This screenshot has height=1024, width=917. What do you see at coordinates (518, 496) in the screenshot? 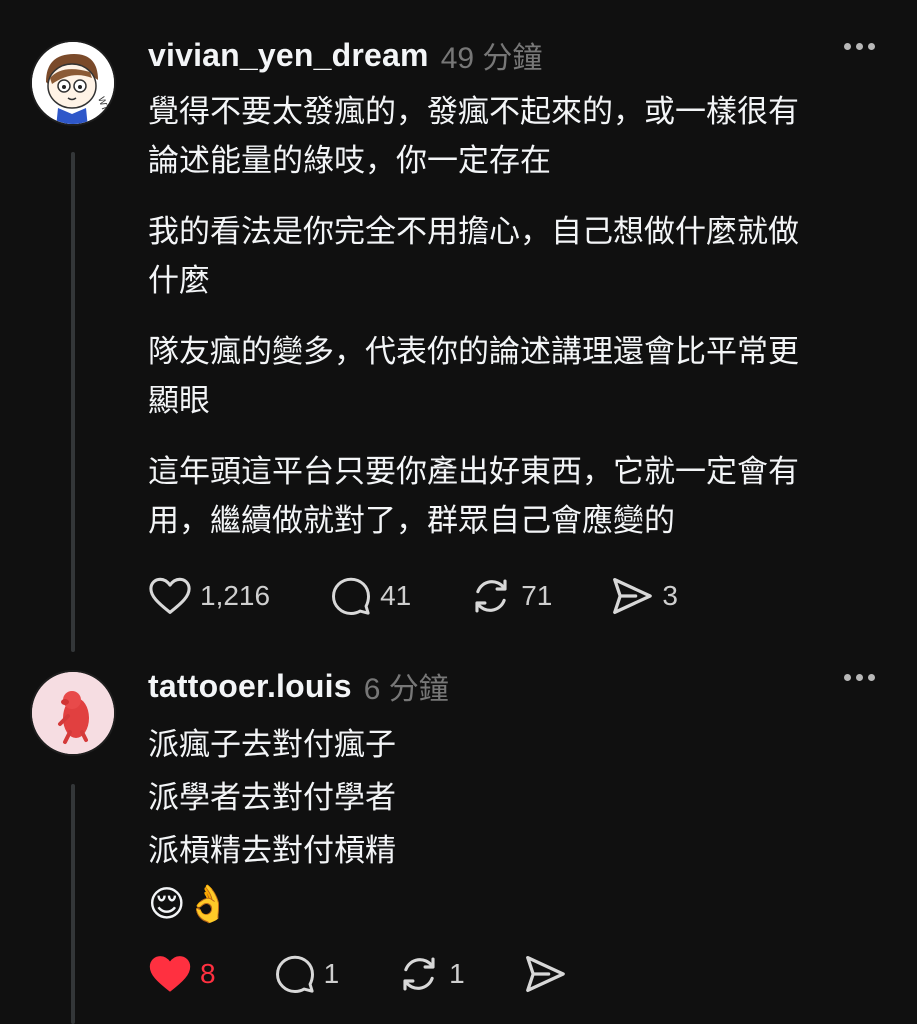
I see `paragraph: 這年頭這平台只要你產出好東西，它就一定會有 用，繼續做就對了，群眾自己會應變的` at bounding box center [518, 496].